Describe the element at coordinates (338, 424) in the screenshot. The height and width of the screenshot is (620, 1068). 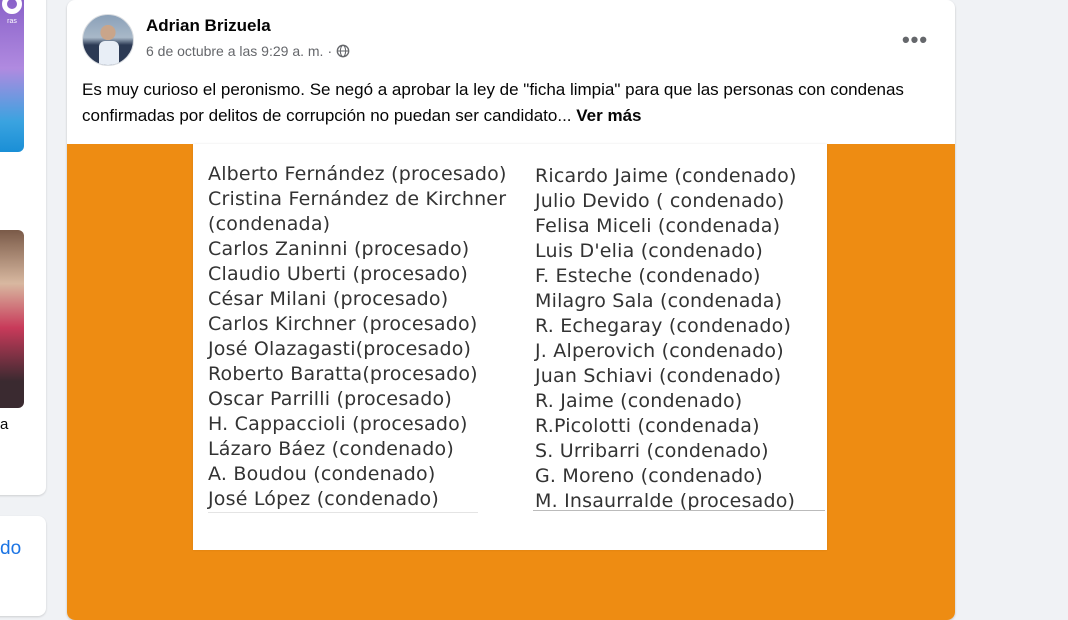
I see `list-entry: H. Cappaccioli (procesado)` at that location.